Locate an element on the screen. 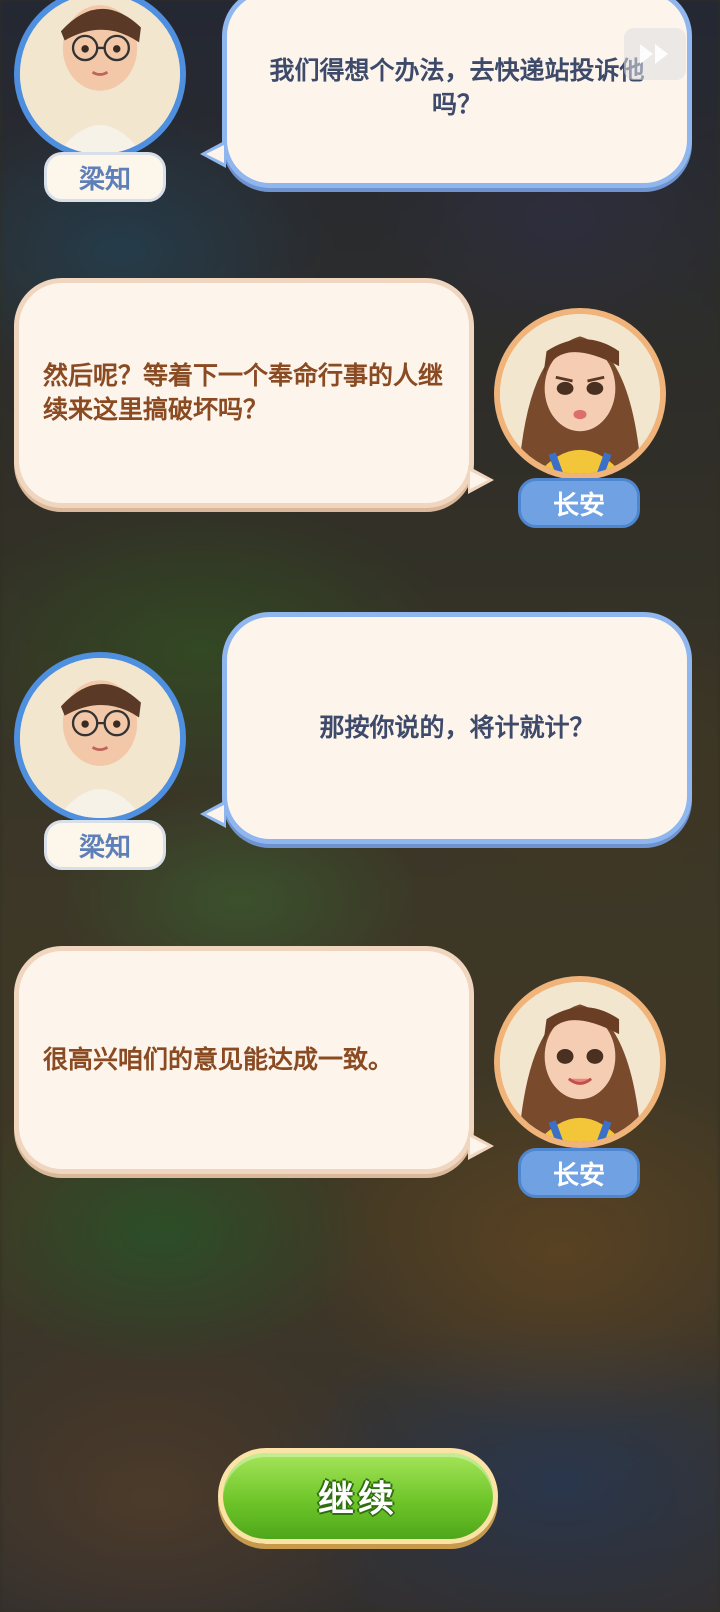 The image size is (720, 1612). dialogue-bubble-1: 我们得想个办法，去快递站投诉他吗？ is located at coordinates (457, 94).